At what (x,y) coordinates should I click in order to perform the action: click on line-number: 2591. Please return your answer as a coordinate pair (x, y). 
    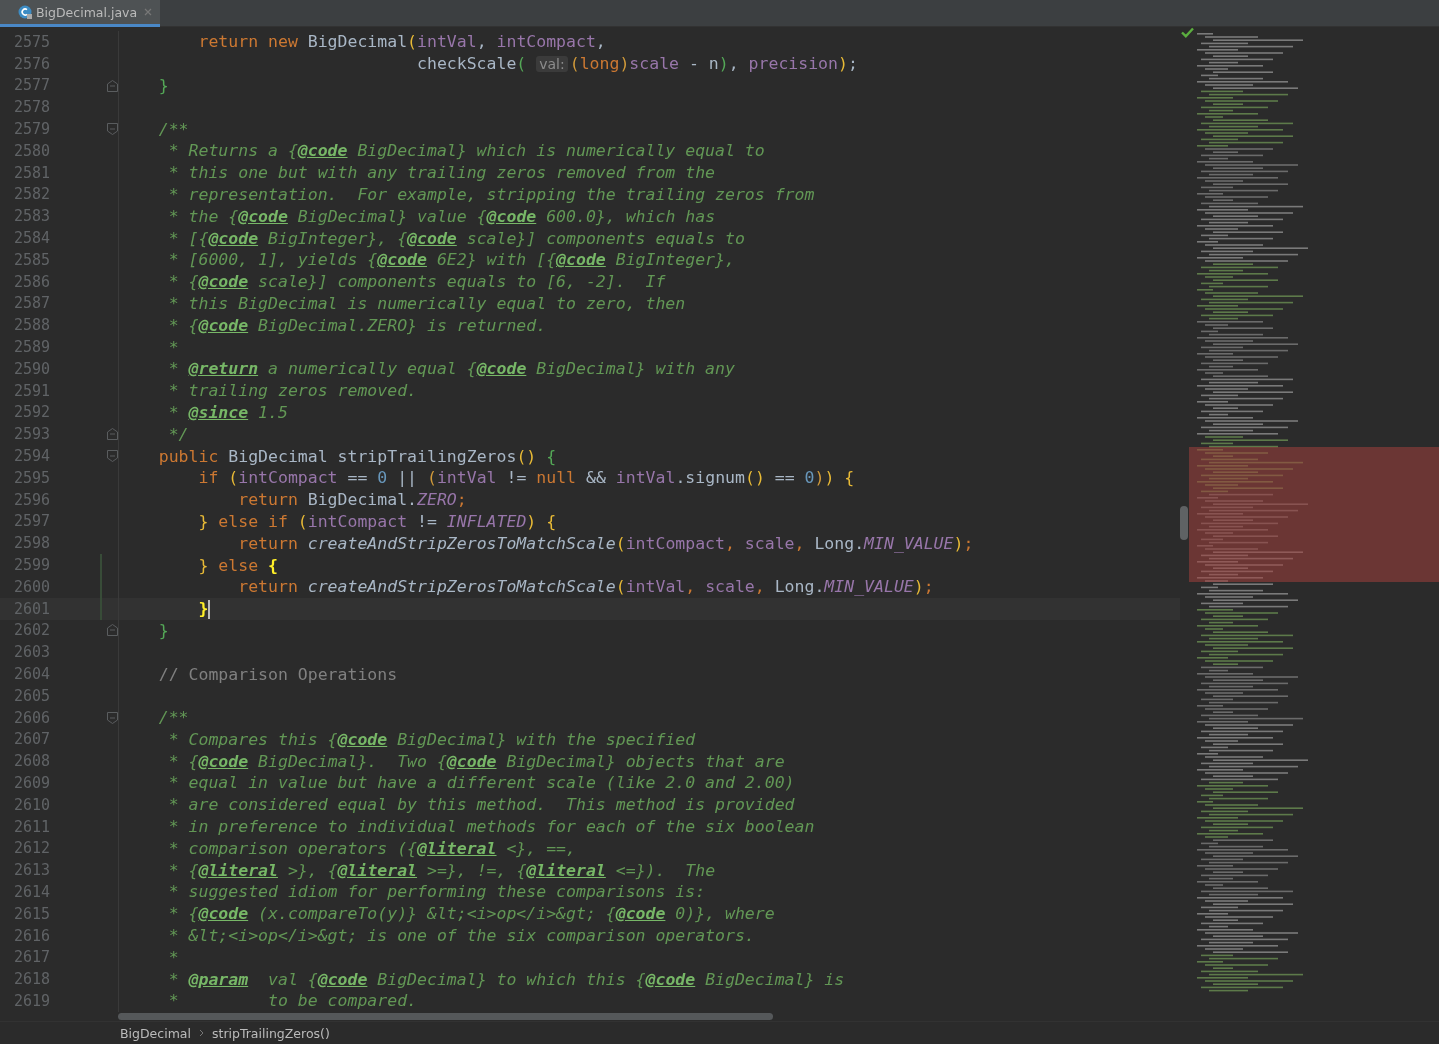
    Looking at the image, I should click on (32, 390).